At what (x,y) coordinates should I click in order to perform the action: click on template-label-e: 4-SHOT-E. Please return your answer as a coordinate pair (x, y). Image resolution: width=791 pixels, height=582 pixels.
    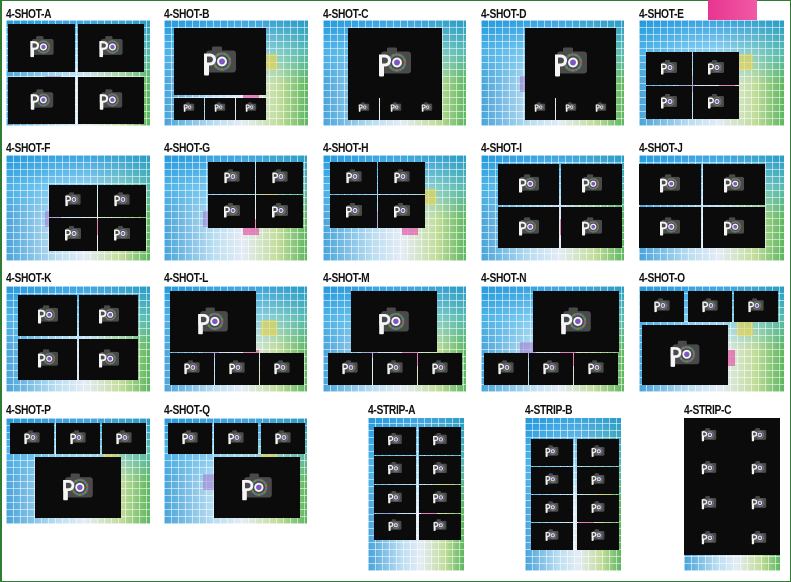
    Looking at the image, I should click on (661, 14).